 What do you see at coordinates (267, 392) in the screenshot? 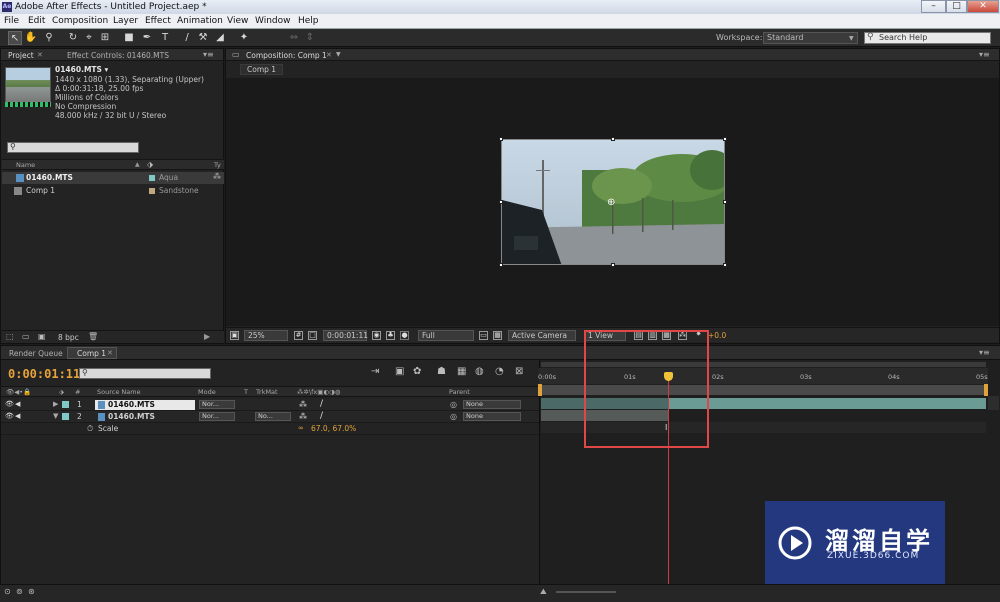
I see `column-trkmat: TrkMat` at bounding box center [267, 392].